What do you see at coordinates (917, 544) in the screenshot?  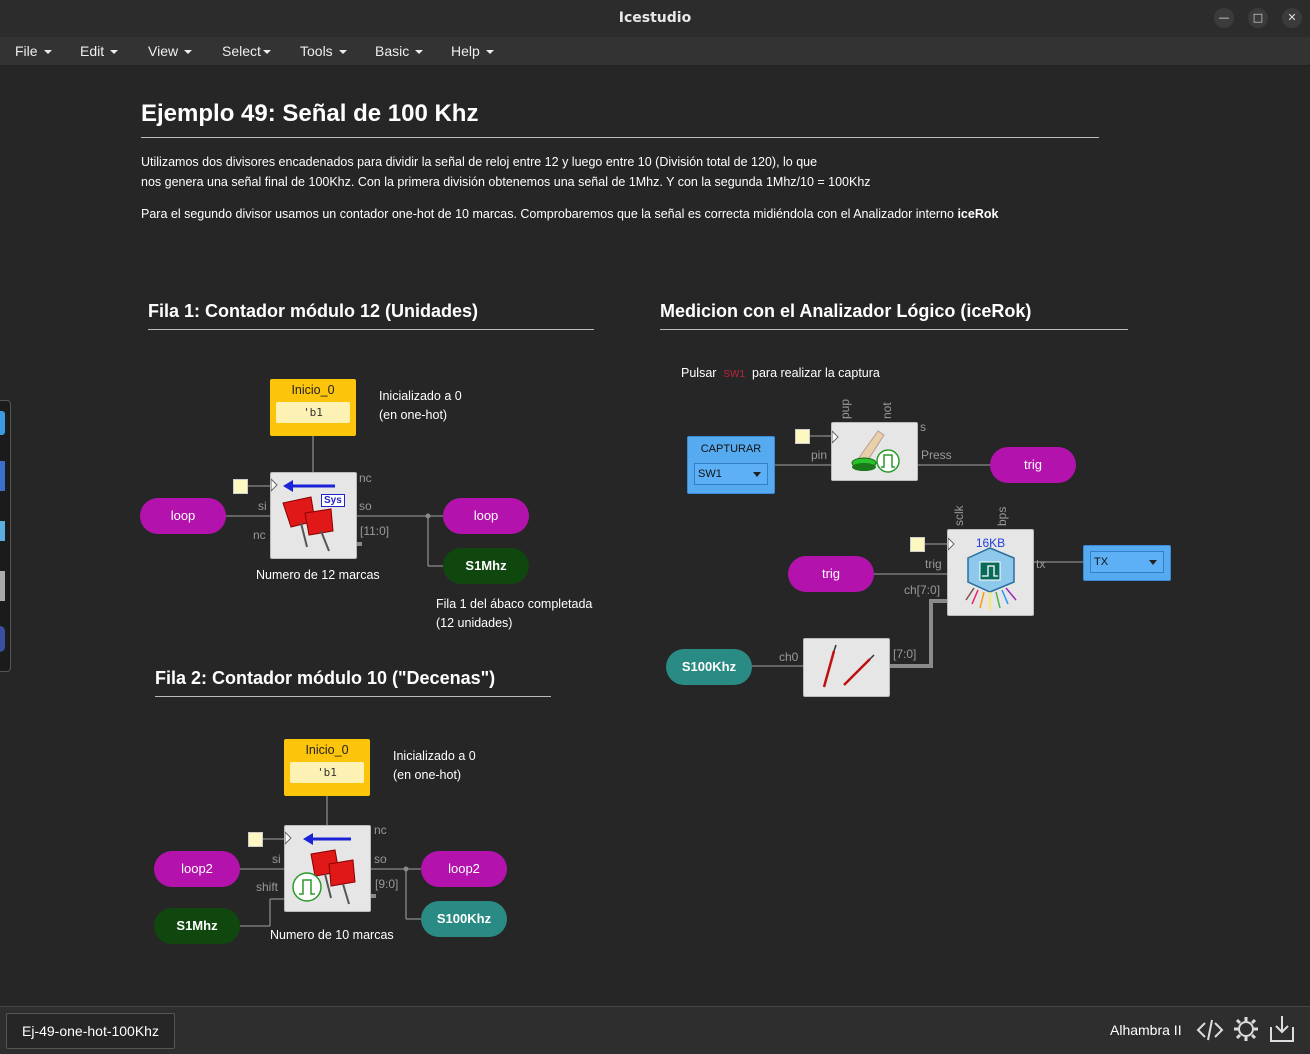 I see `rok-clock-checkbox` at bounding box center [917, 544].